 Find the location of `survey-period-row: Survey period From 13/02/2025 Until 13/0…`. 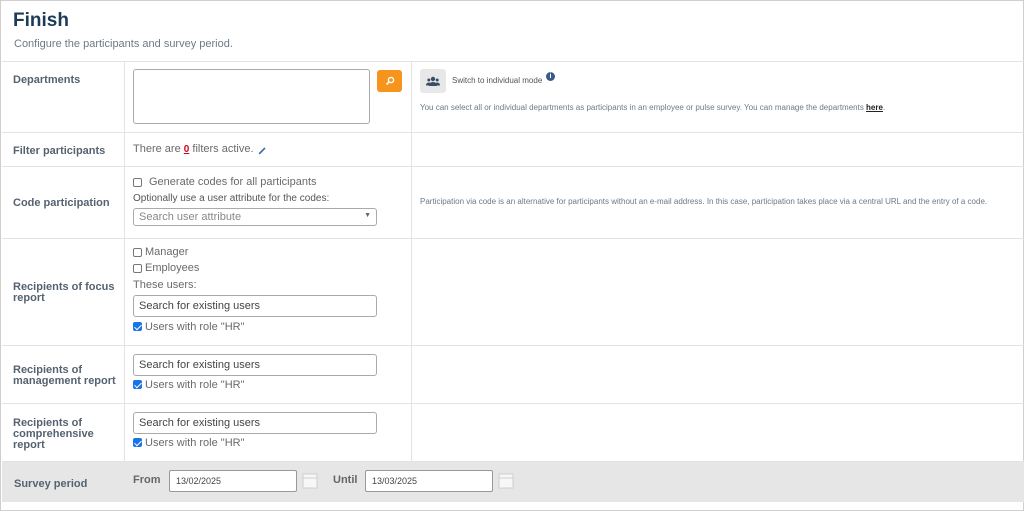

survey-period-row: Survey period From 13/02/2025 Until 13/0… is located at coordinates (513, 482).